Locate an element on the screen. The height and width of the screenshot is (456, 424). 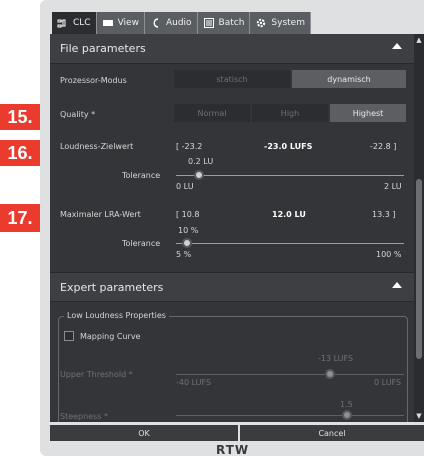
lra-max-value: 13.3 ] is located at coordinates (384, 214).